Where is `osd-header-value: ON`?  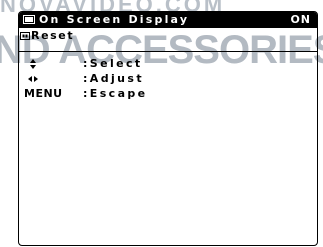 osd-header-value: ON is located at coordinates (300, 19).